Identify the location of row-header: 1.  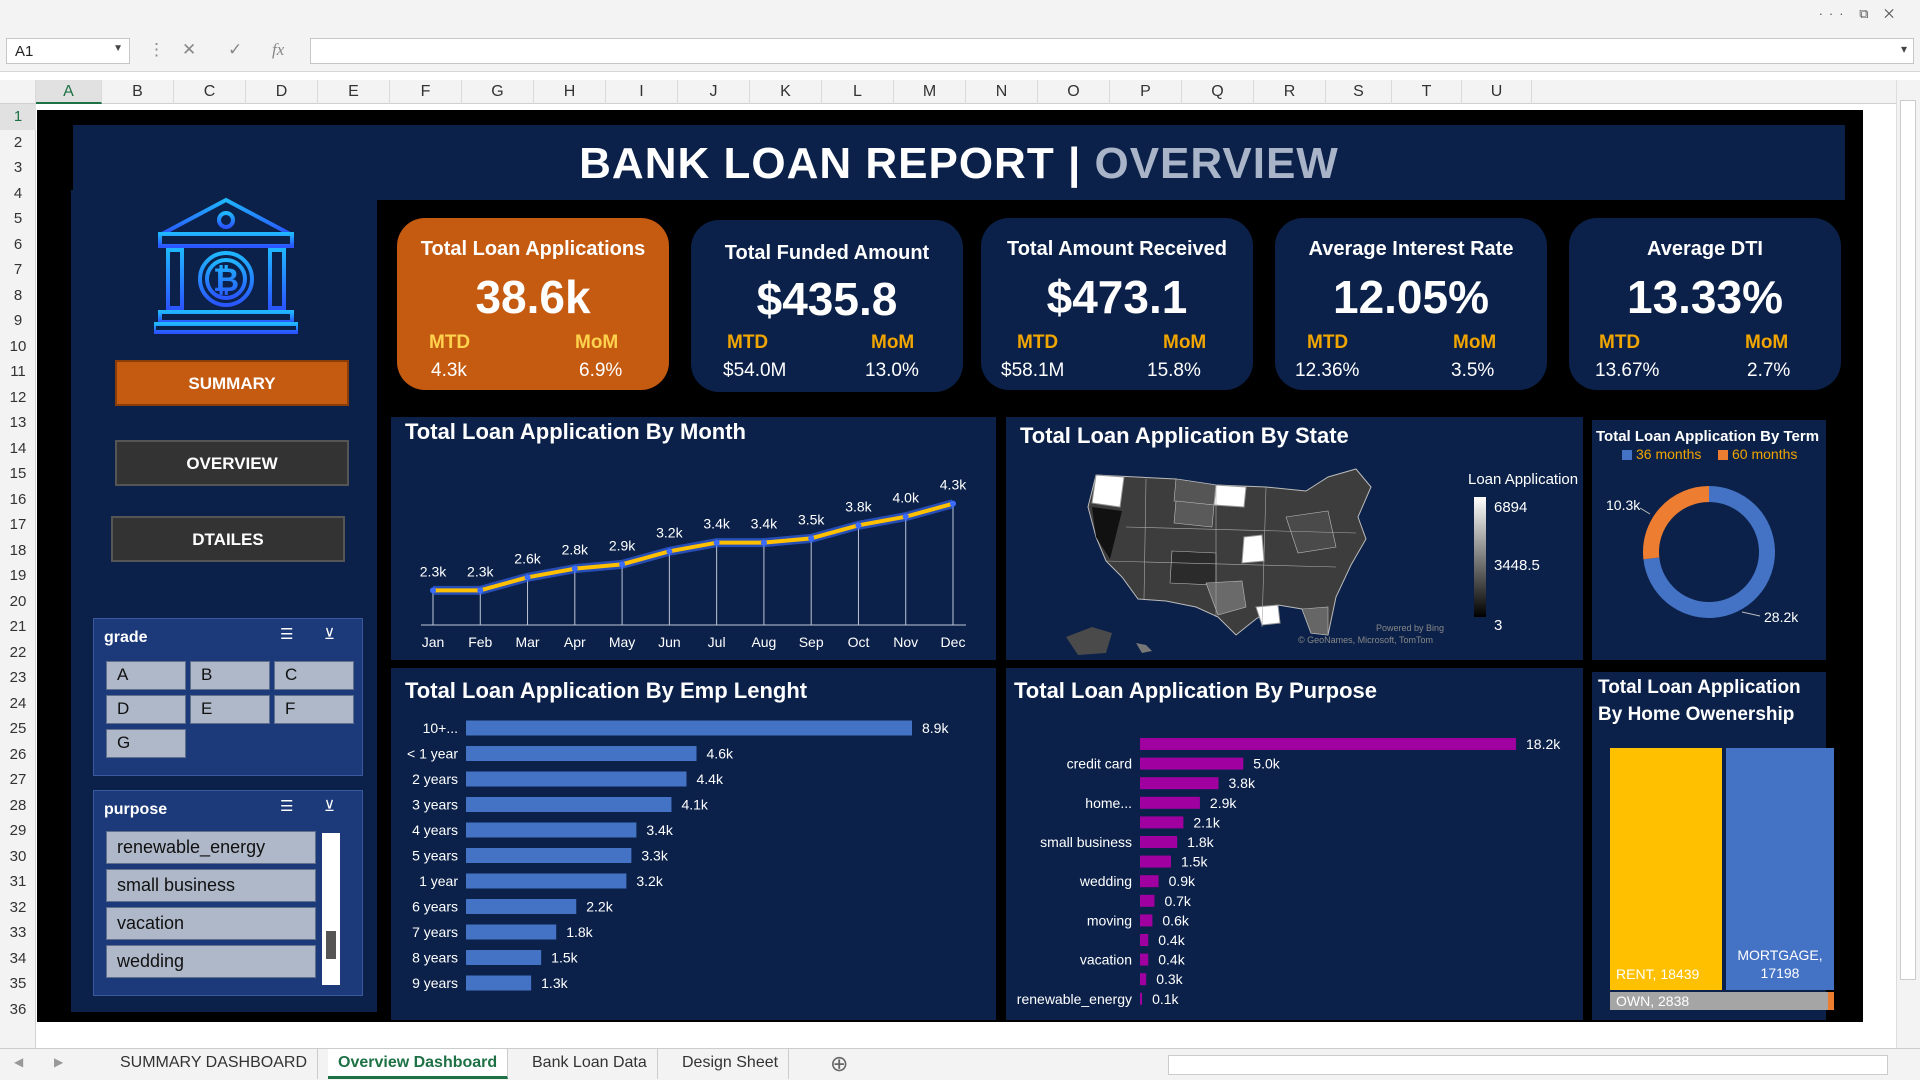
(18, 117).